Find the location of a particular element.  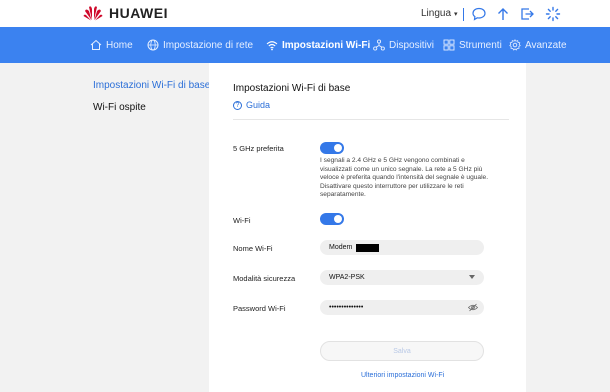

tools-icon is located at coordinates (449, 45).